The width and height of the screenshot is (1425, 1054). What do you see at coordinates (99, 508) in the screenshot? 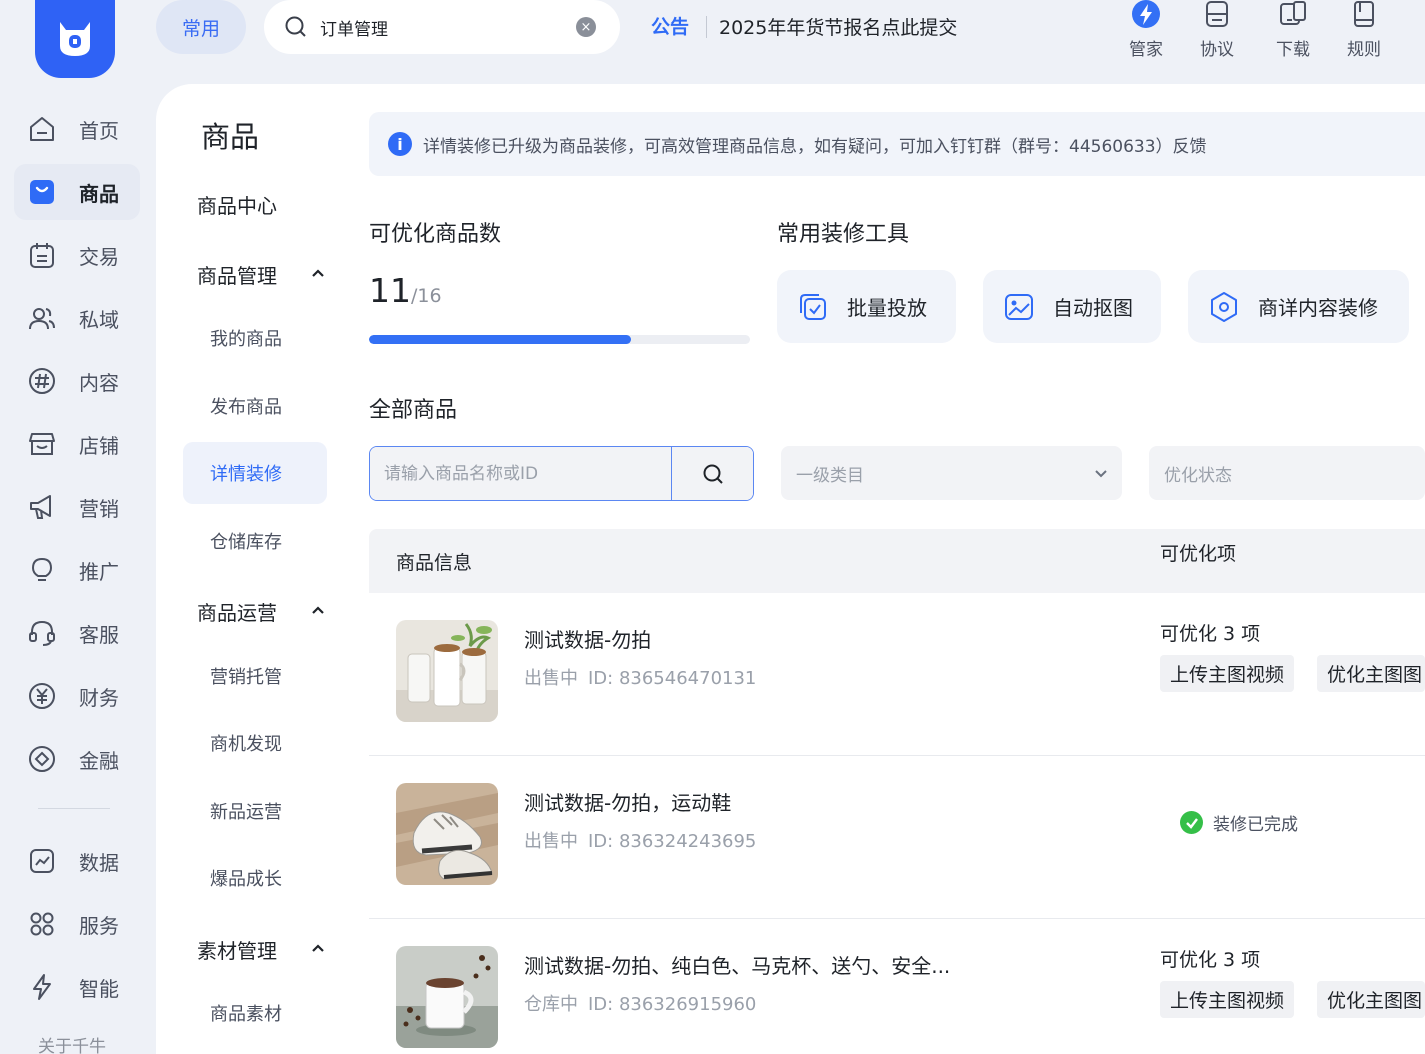
I see `nav-marketing-label: 营销` at bounding box center [99, 508].